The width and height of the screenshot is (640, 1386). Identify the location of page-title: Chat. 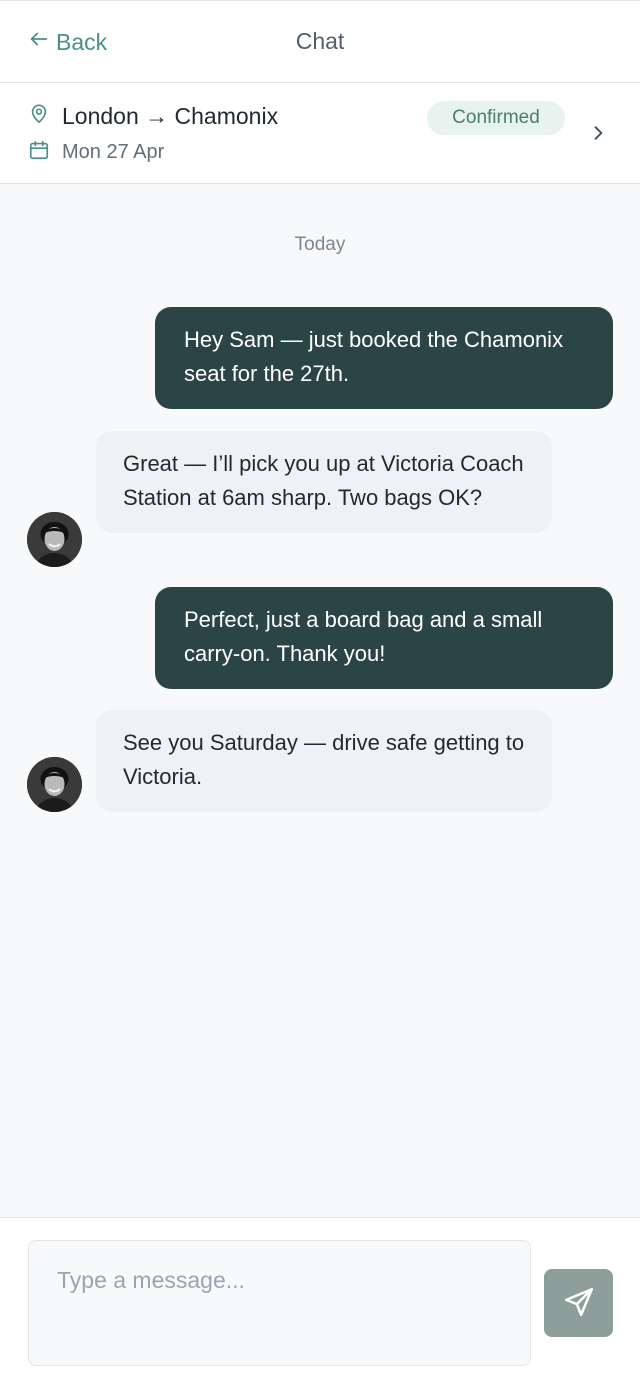
(320, 41).